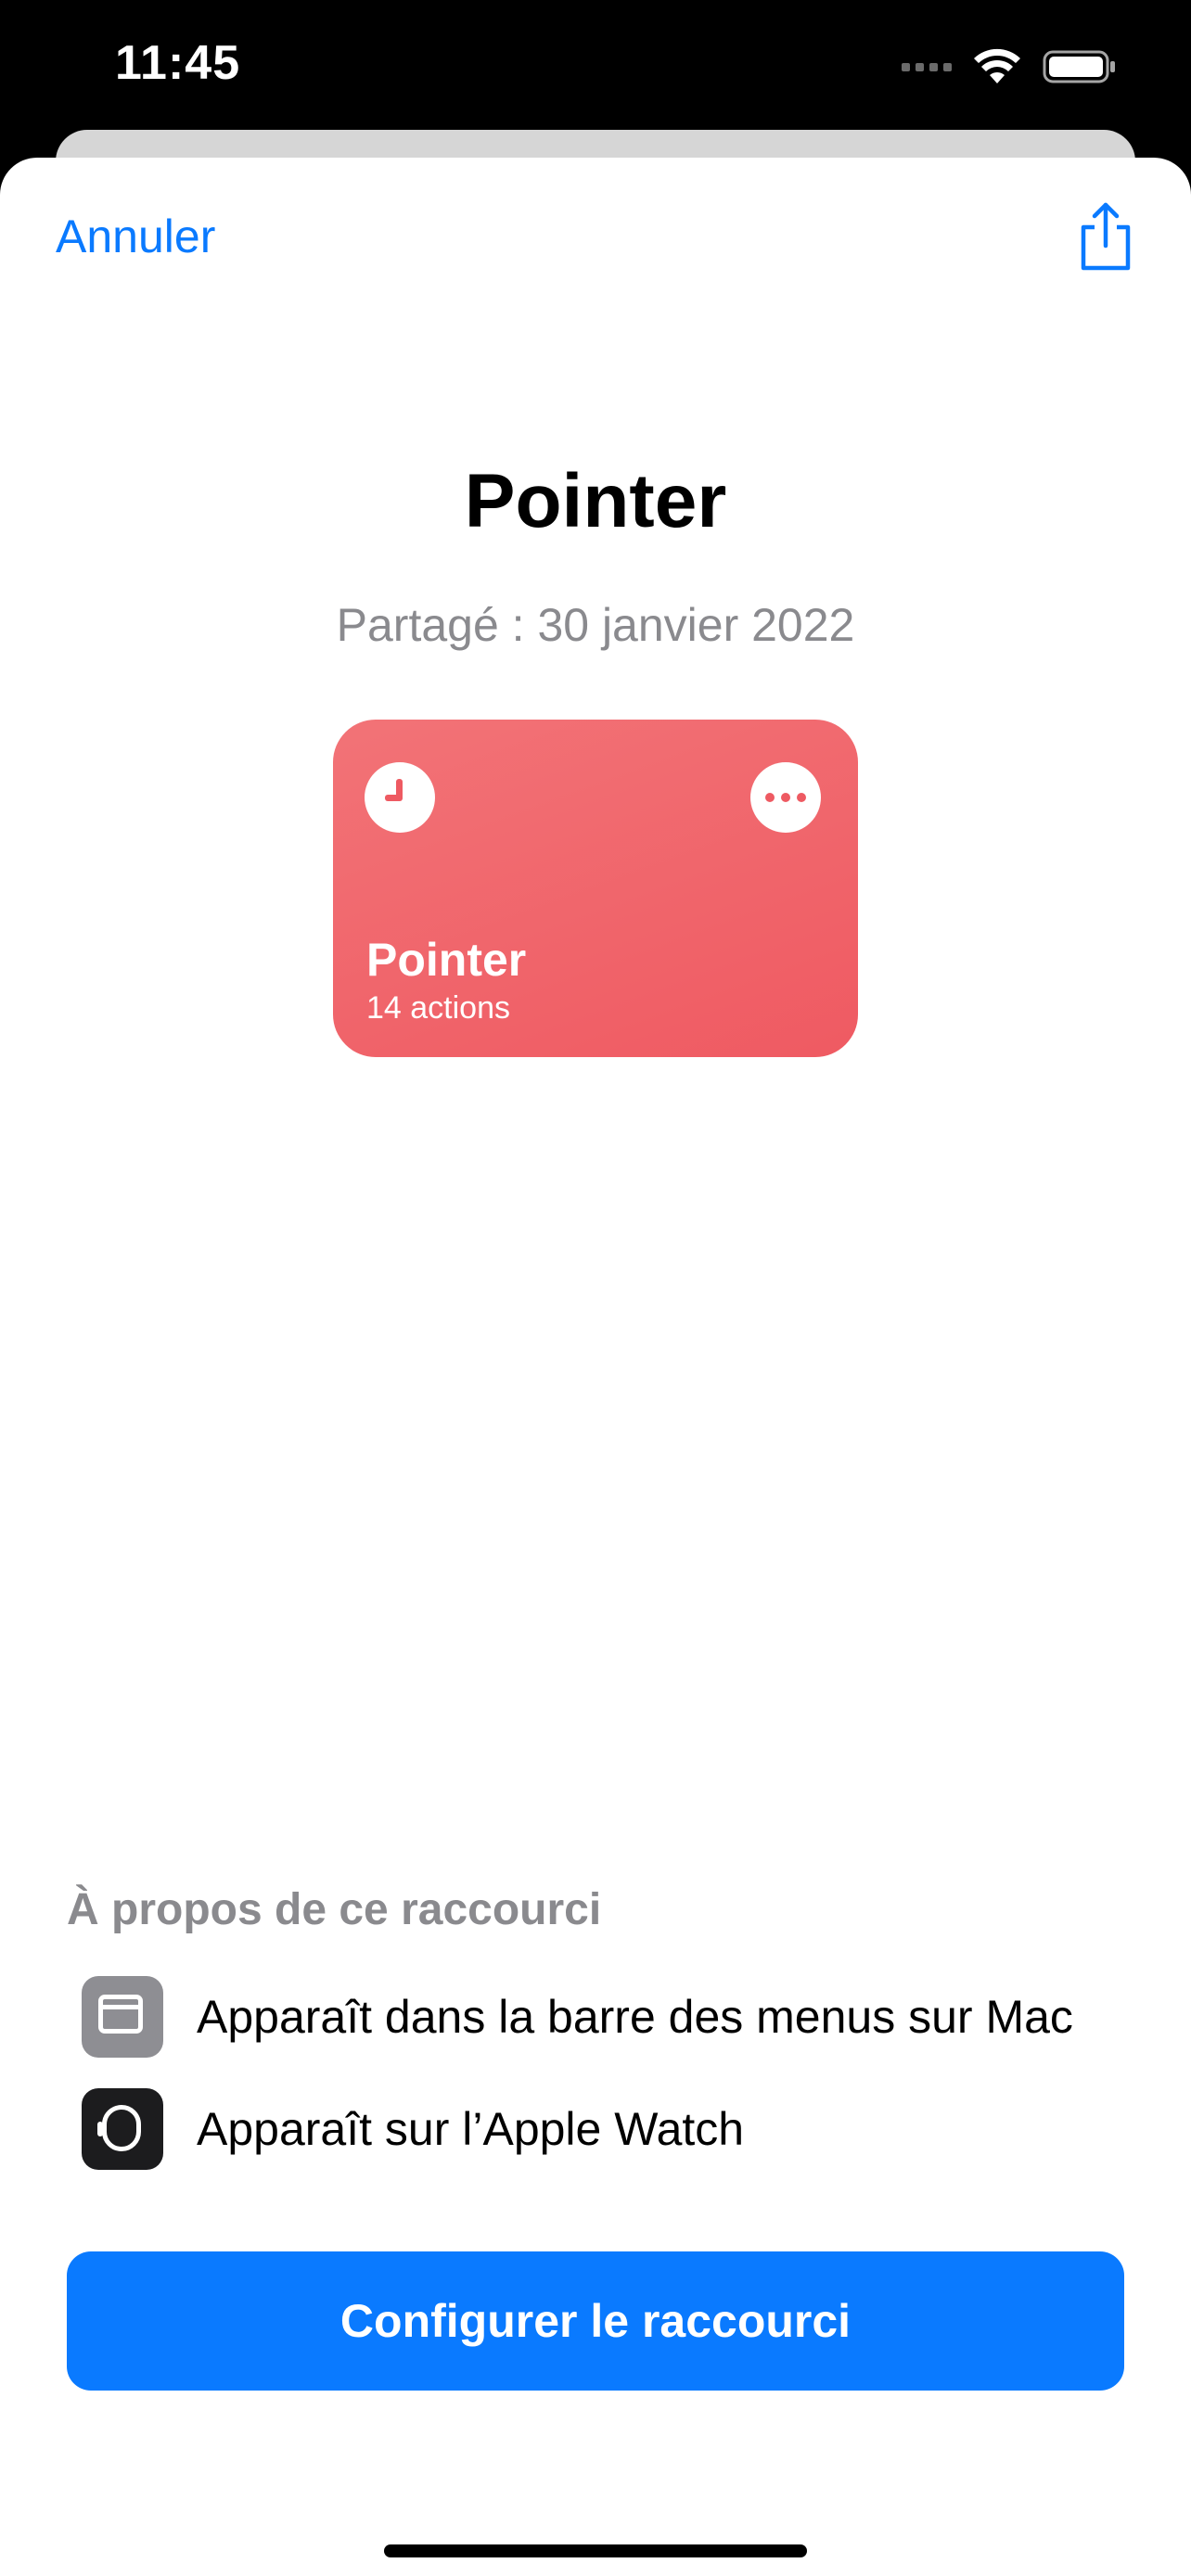  What do you see at coordinates (927, 66) in the screenshot?
I see `cellular-signal-icon` at bounding box center [927, 66].